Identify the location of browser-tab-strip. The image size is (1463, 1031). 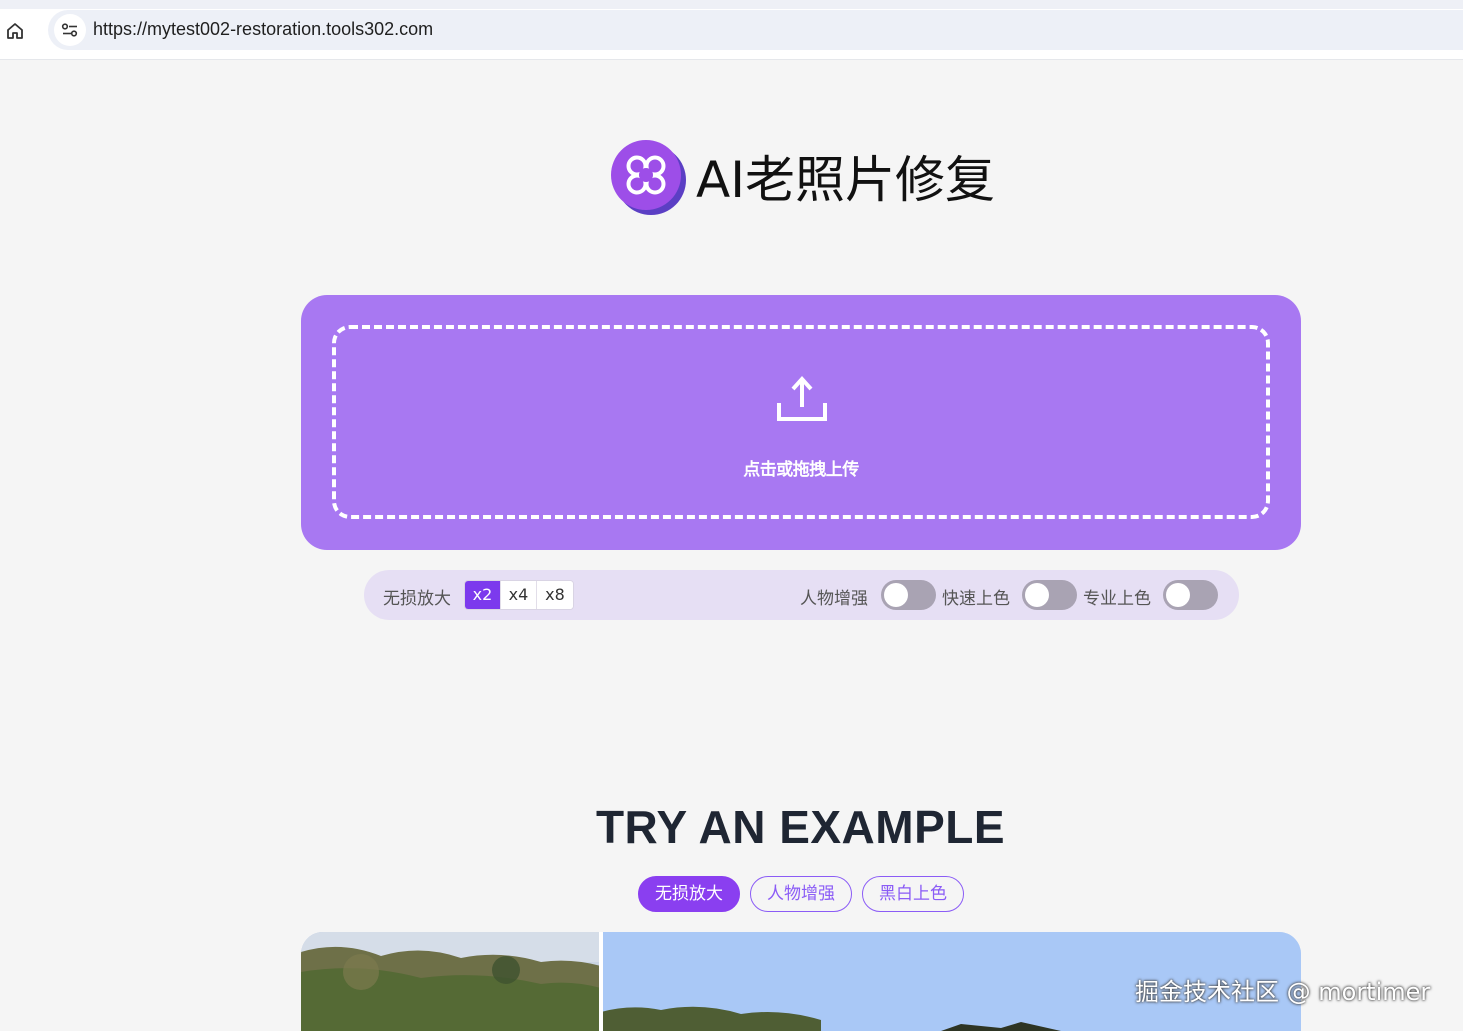
(731, 4).